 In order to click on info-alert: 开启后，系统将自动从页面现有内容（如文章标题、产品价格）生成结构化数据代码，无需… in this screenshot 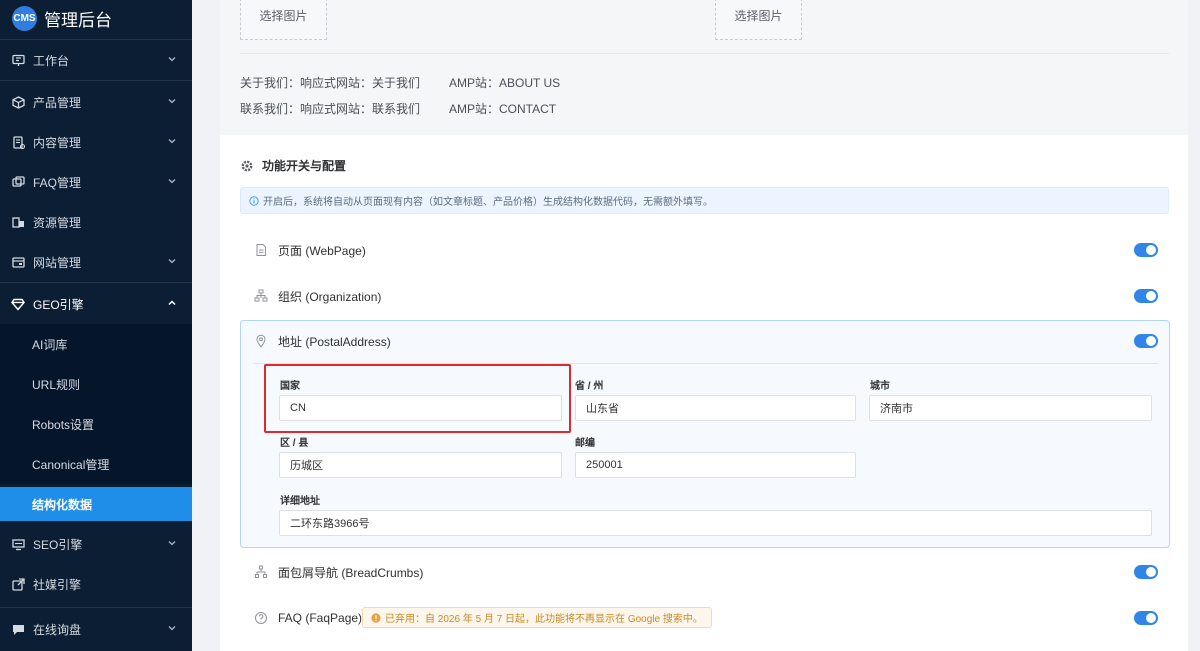, I will do `click(704, 200)`.